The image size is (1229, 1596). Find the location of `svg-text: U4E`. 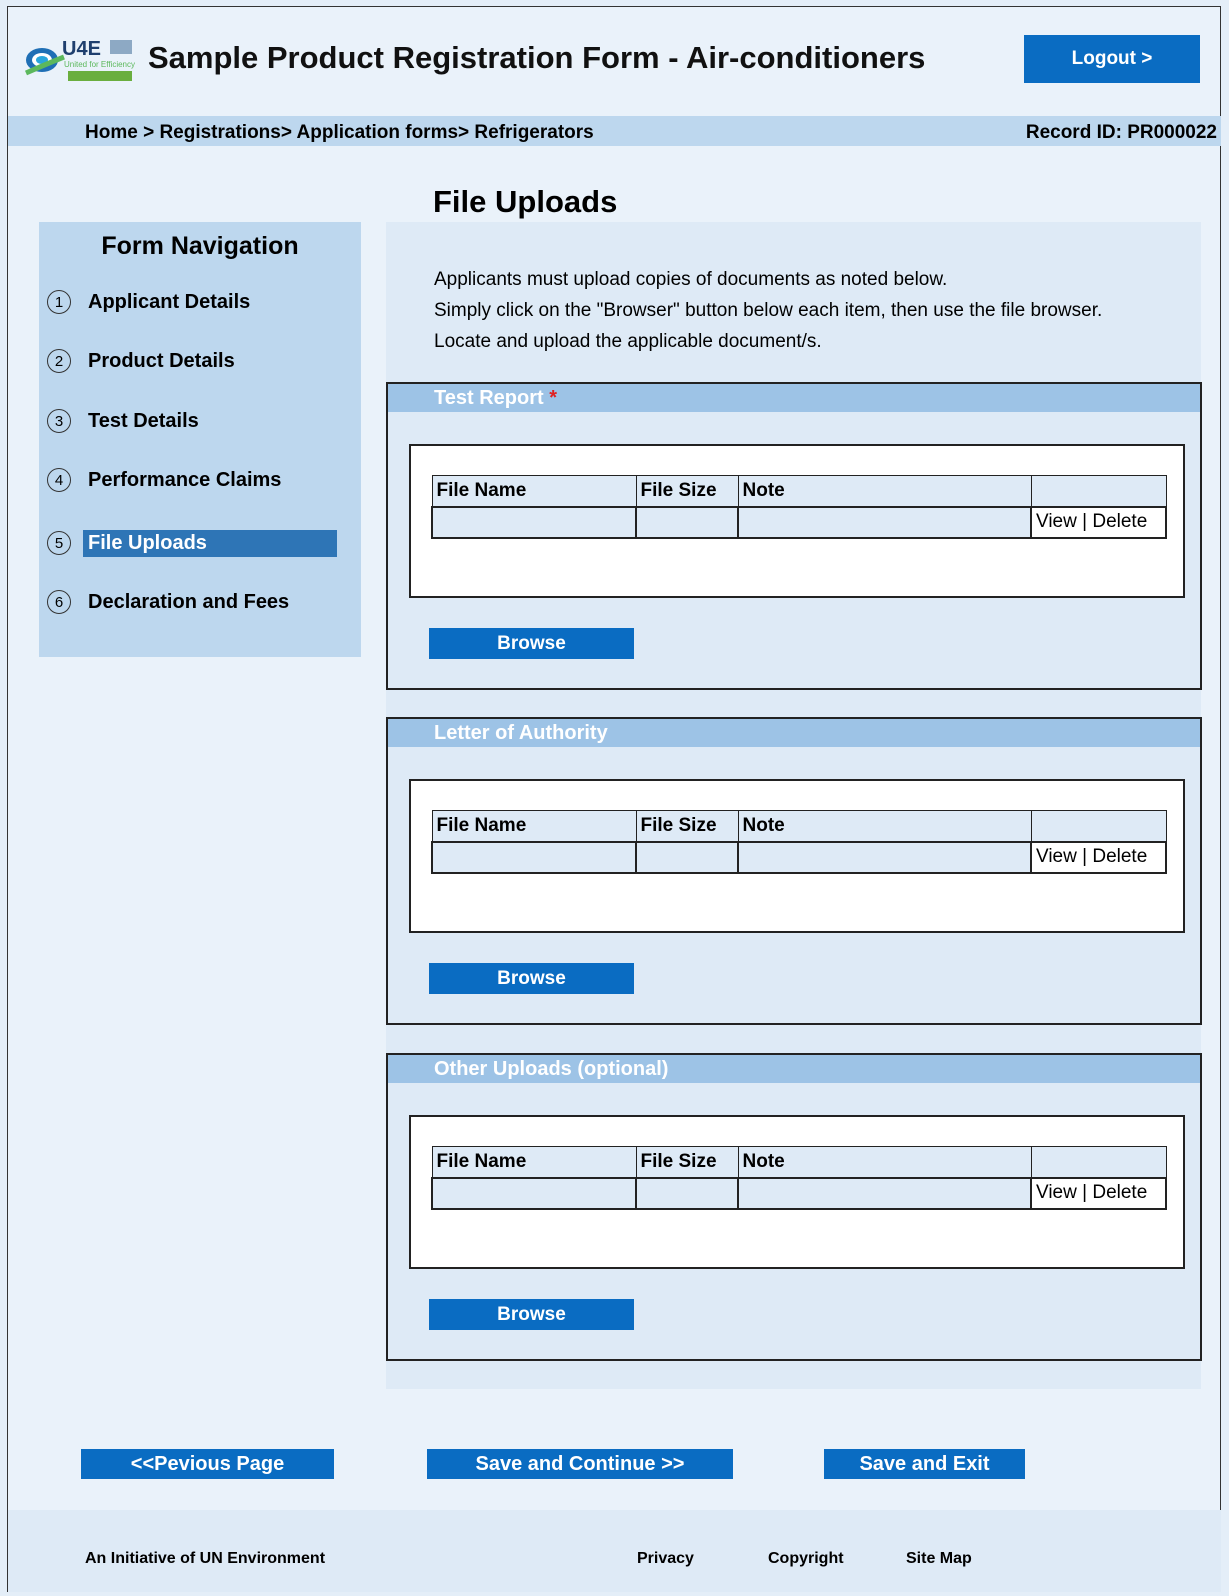

svg-text: U4E is located at coordinates (81, 49).